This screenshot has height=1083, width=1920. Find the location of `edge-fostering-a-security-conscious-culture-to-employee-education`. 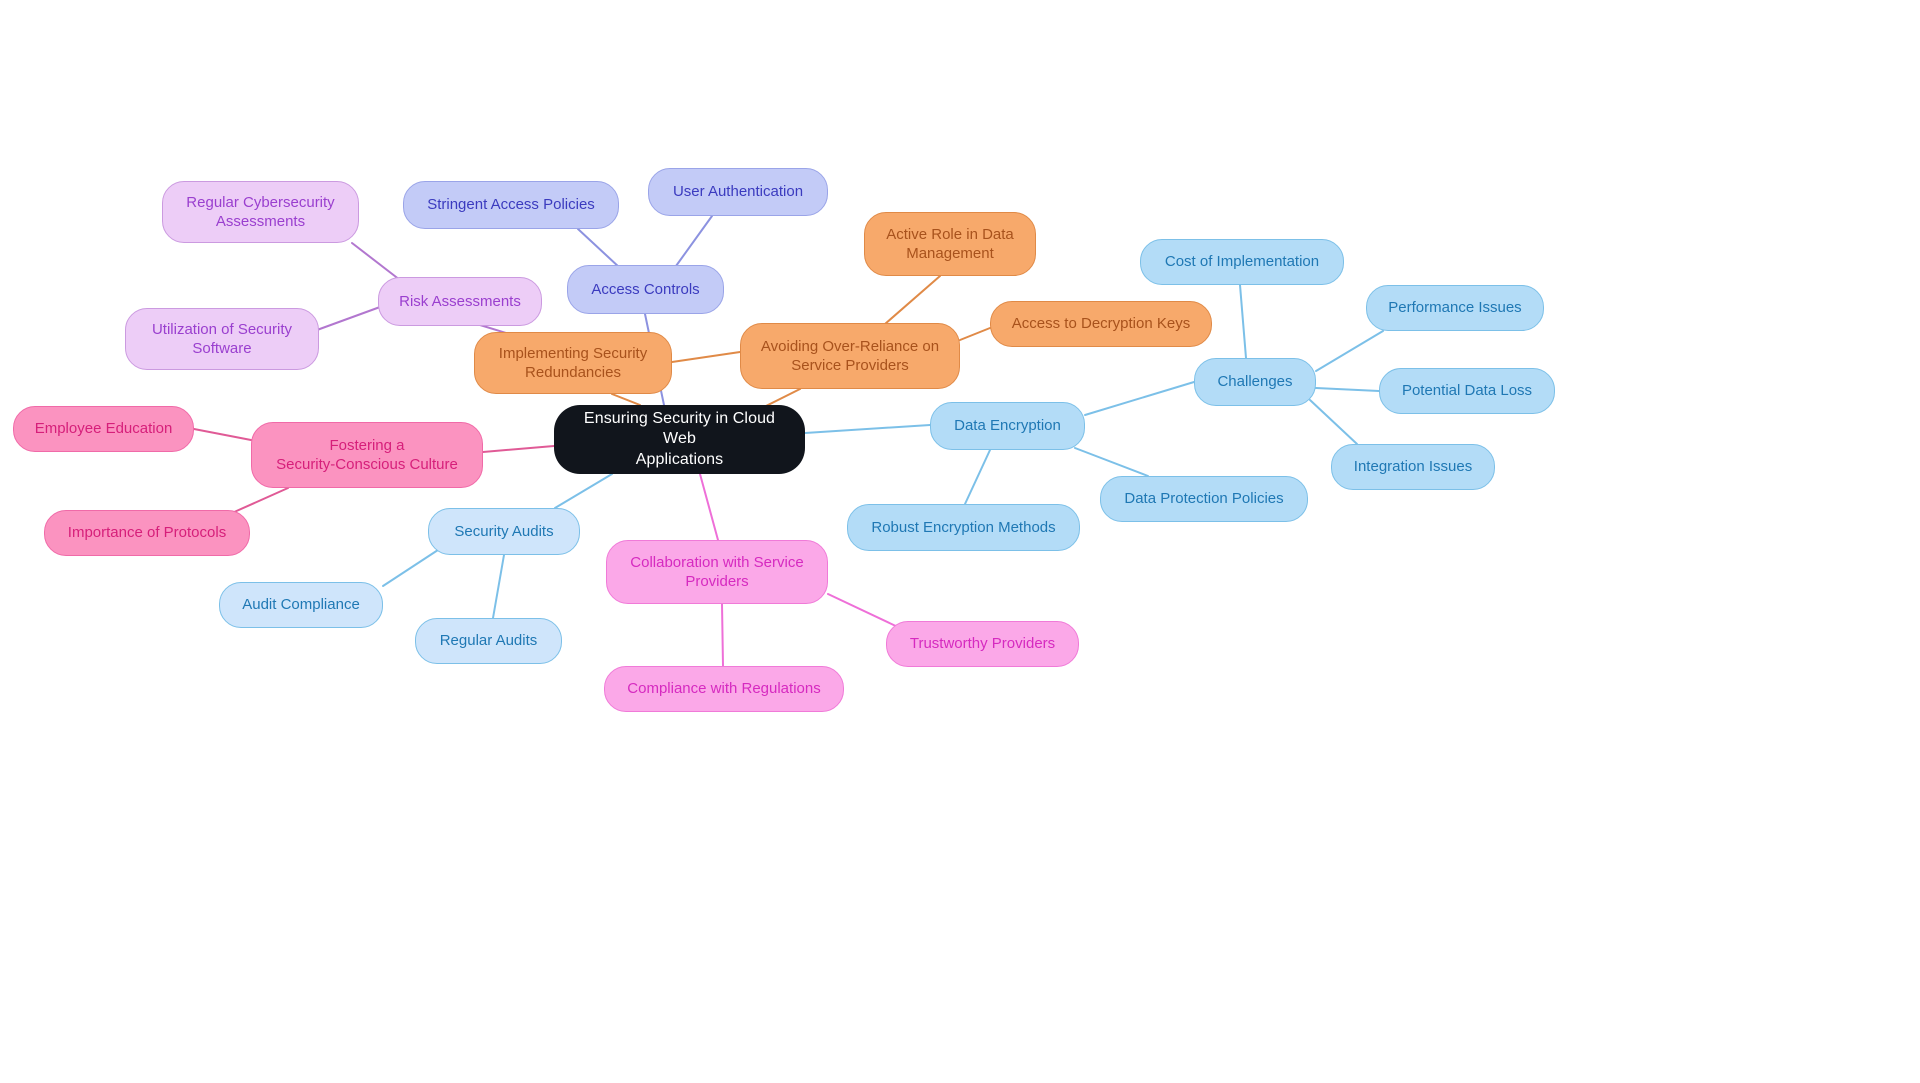

edge-fostering-a-security-conscious-culture-to-employee-education is located at coordinates (222, 434).